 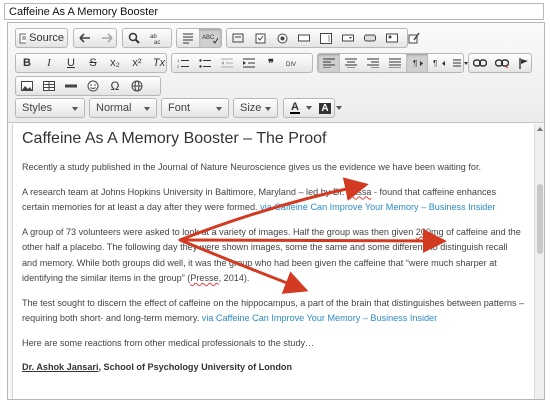 I want to click on text-span: , 2014)., so click(x=234, y=278).